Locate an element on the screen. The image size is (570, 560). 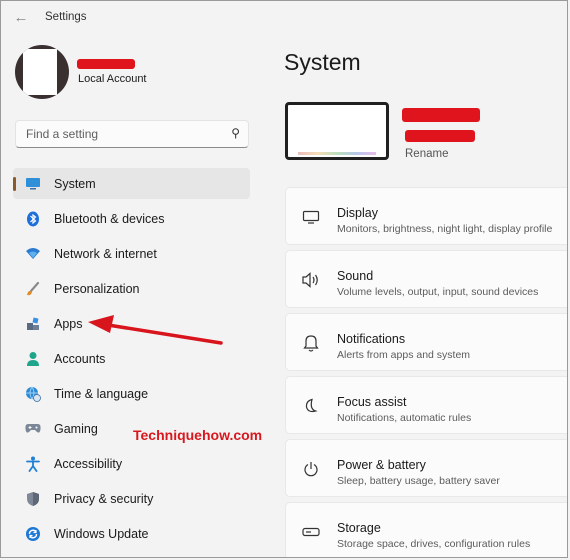
card-title: Focus assist is located at coordinates (372, 402).